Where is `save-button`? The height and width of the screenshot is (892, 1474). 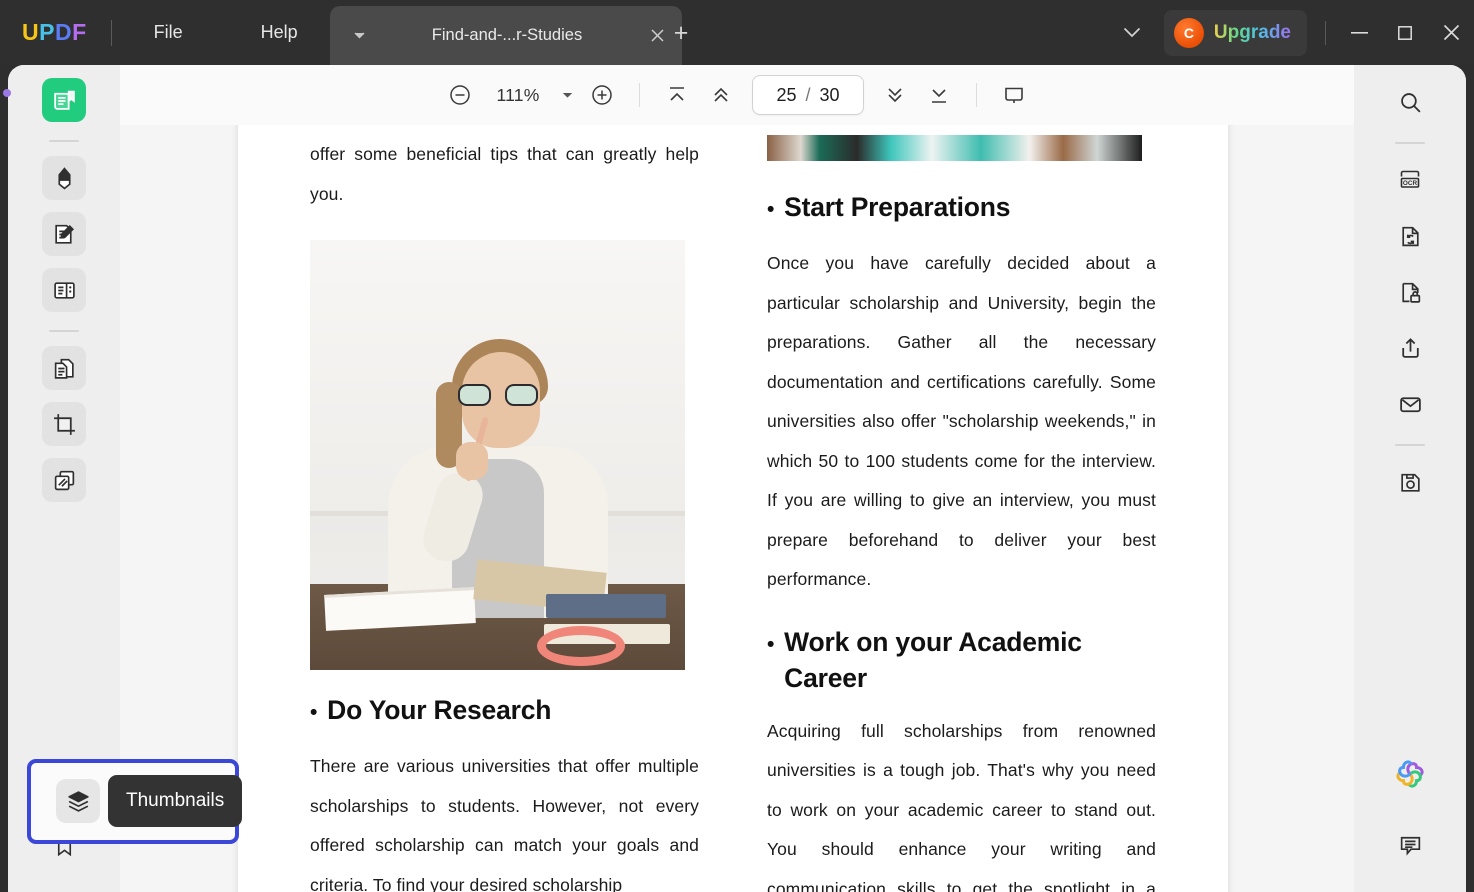 save-button is located at coordinates (1410, 482).